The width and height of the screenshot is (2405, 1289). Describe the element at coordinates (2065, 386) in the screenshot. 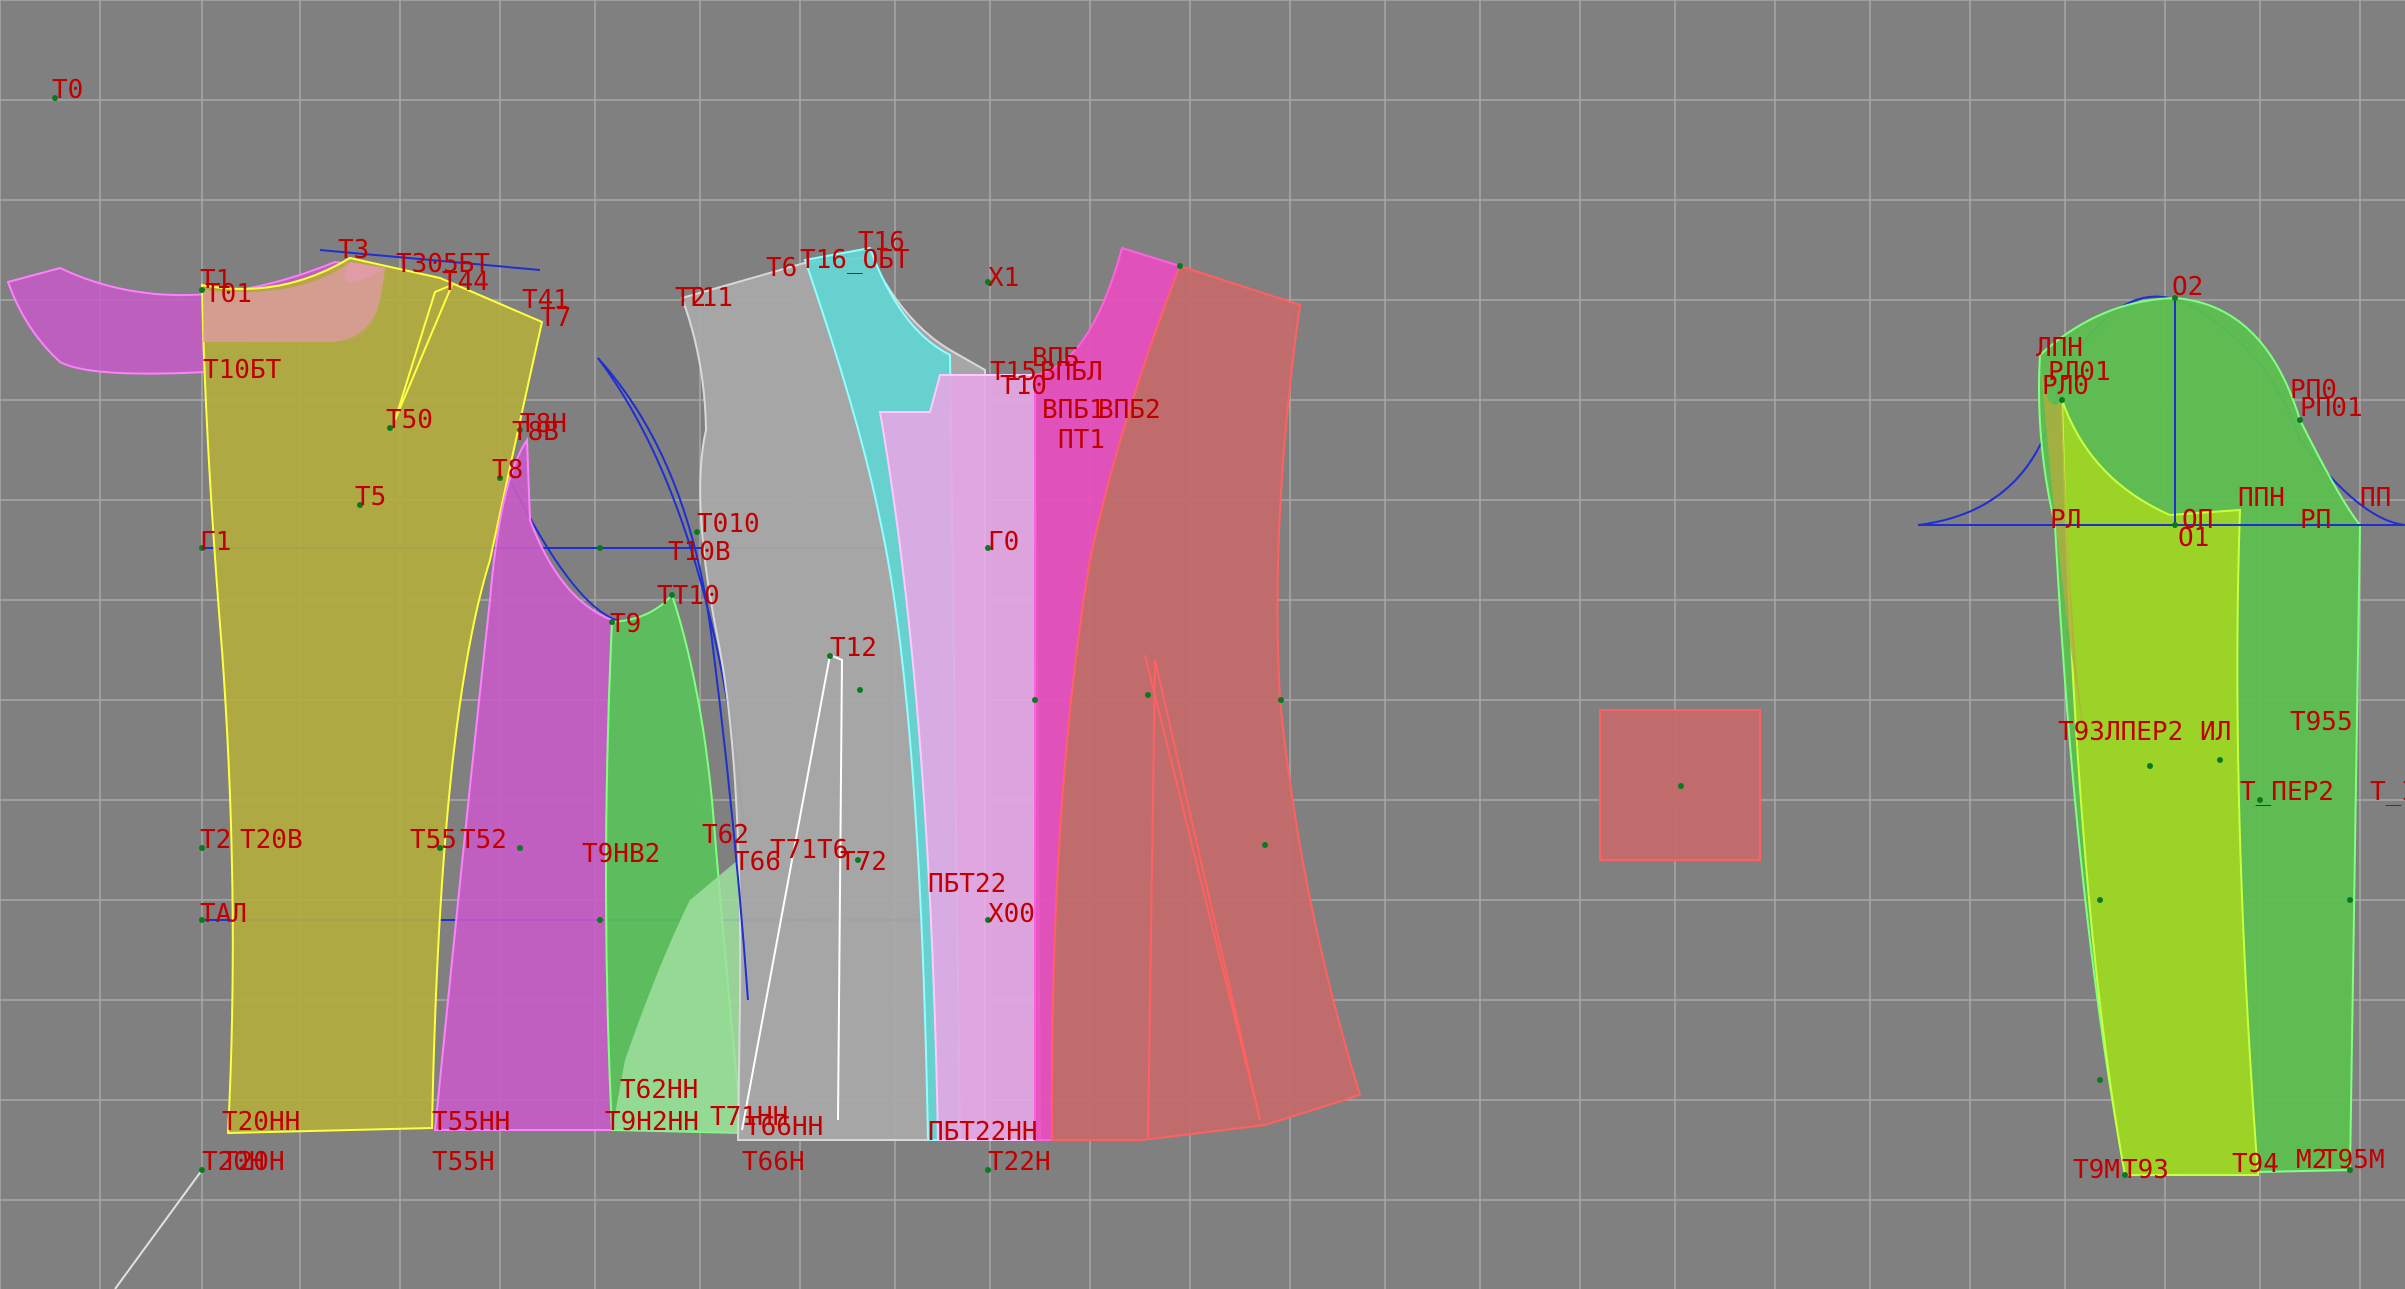

I see `point-label: РЛ0` at that location.